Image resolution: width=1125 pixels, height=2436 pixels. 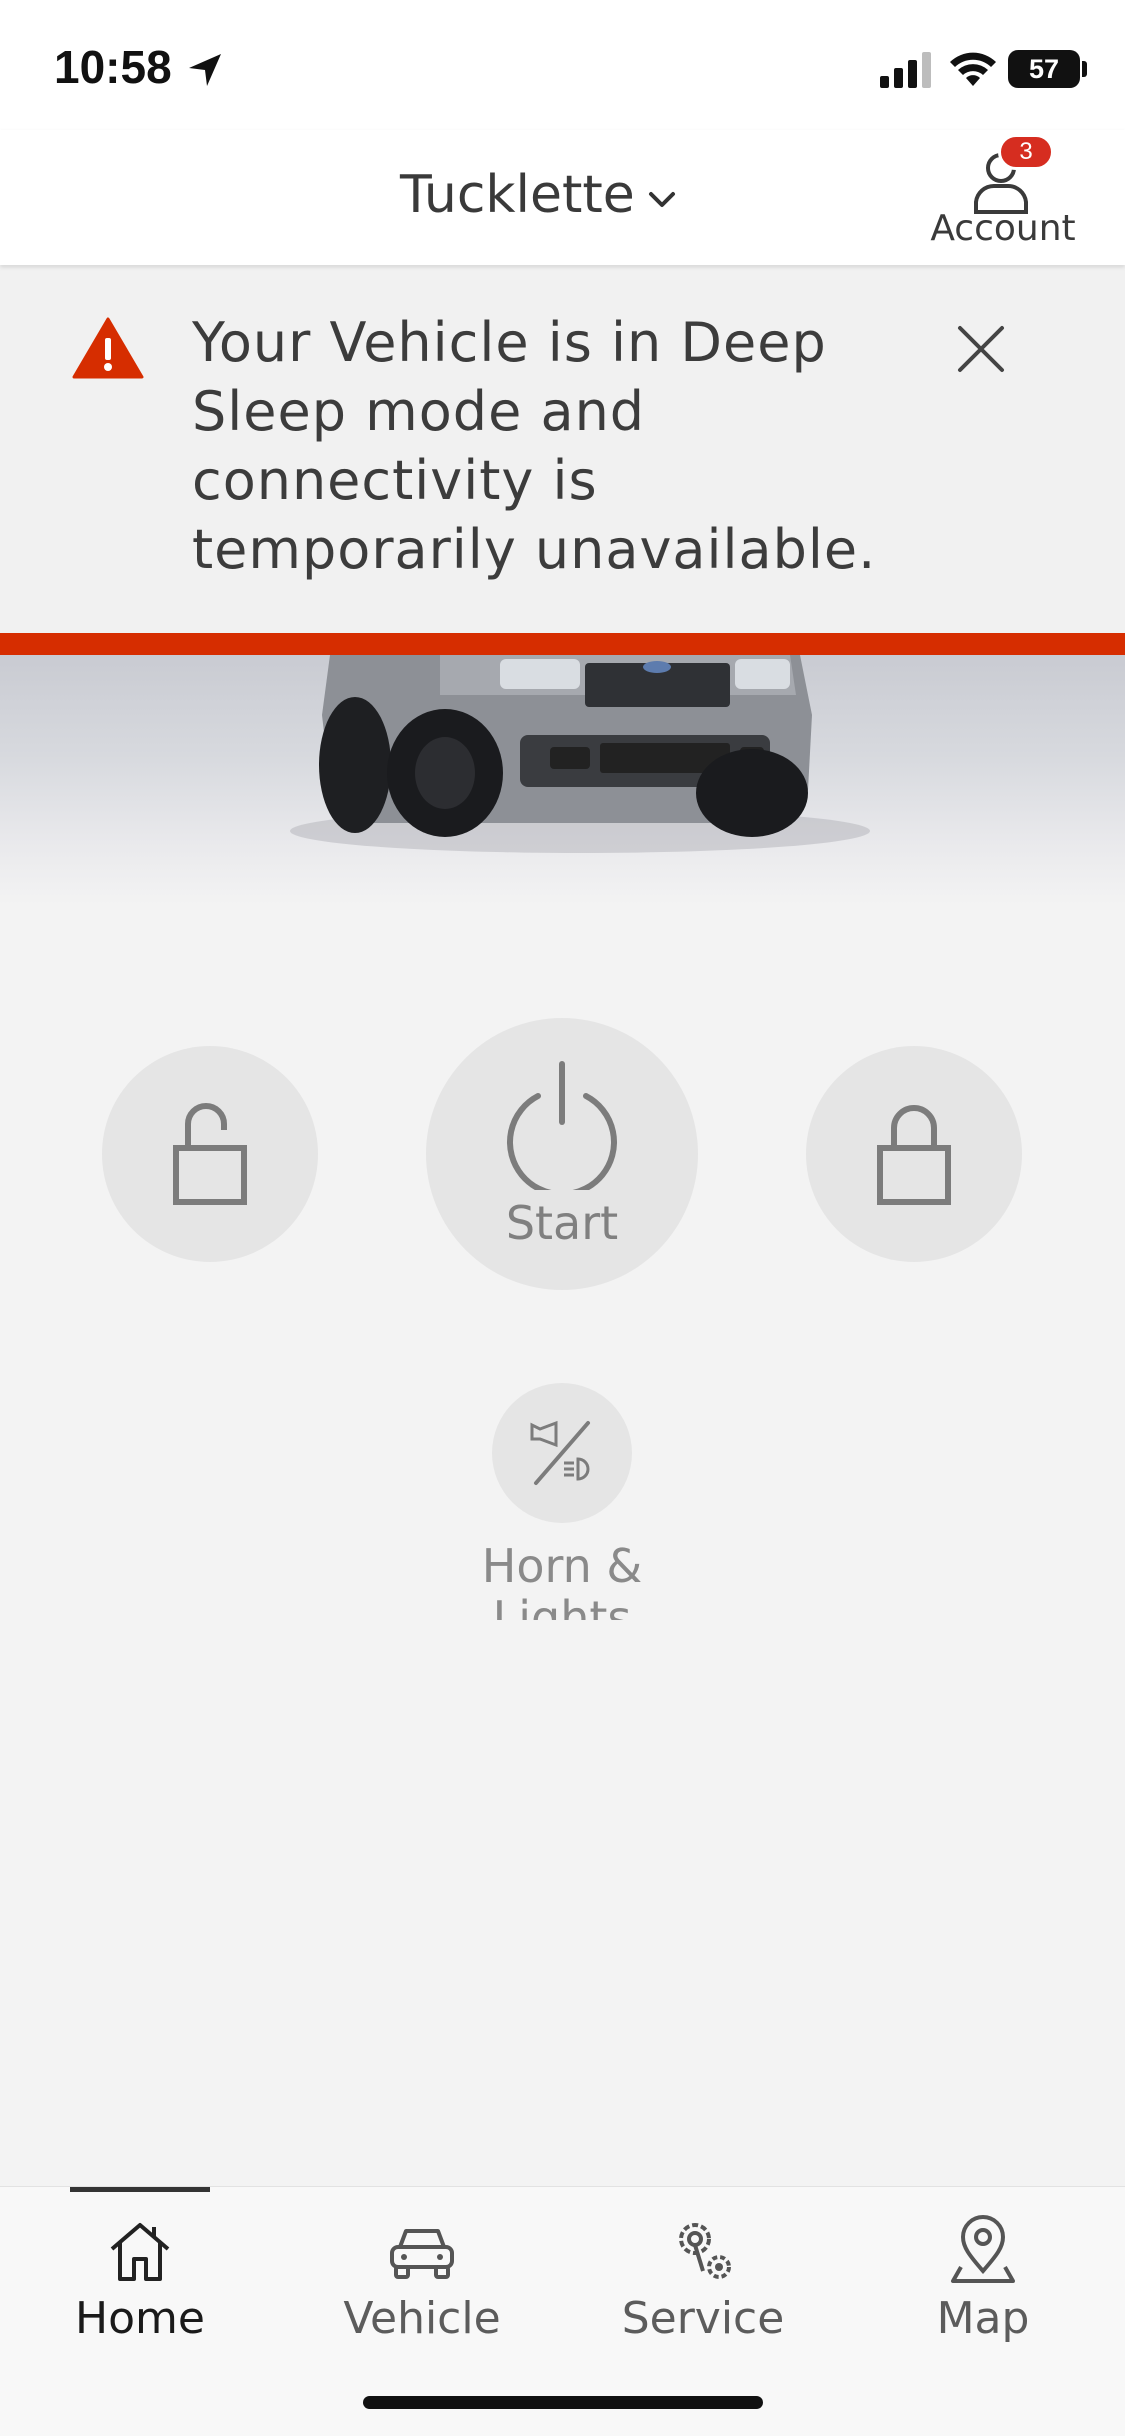 I want to click on unlock-button, so click(x=210, y=1154).